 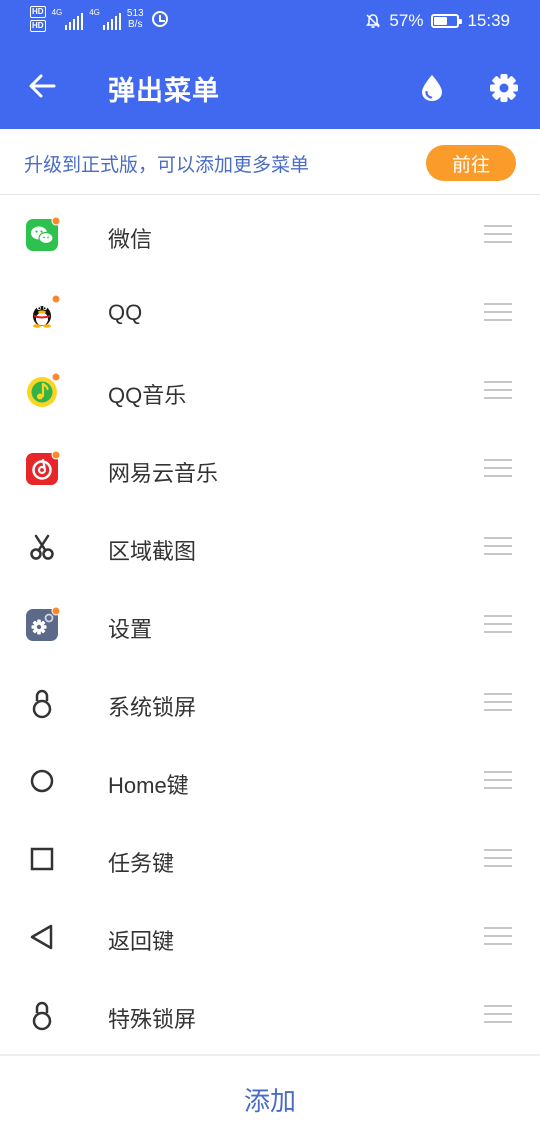 What do you see at coordinates (105, 19) in the screenshot?
I see `signal-2-icon: 4G` at bounding box center [105, 19].